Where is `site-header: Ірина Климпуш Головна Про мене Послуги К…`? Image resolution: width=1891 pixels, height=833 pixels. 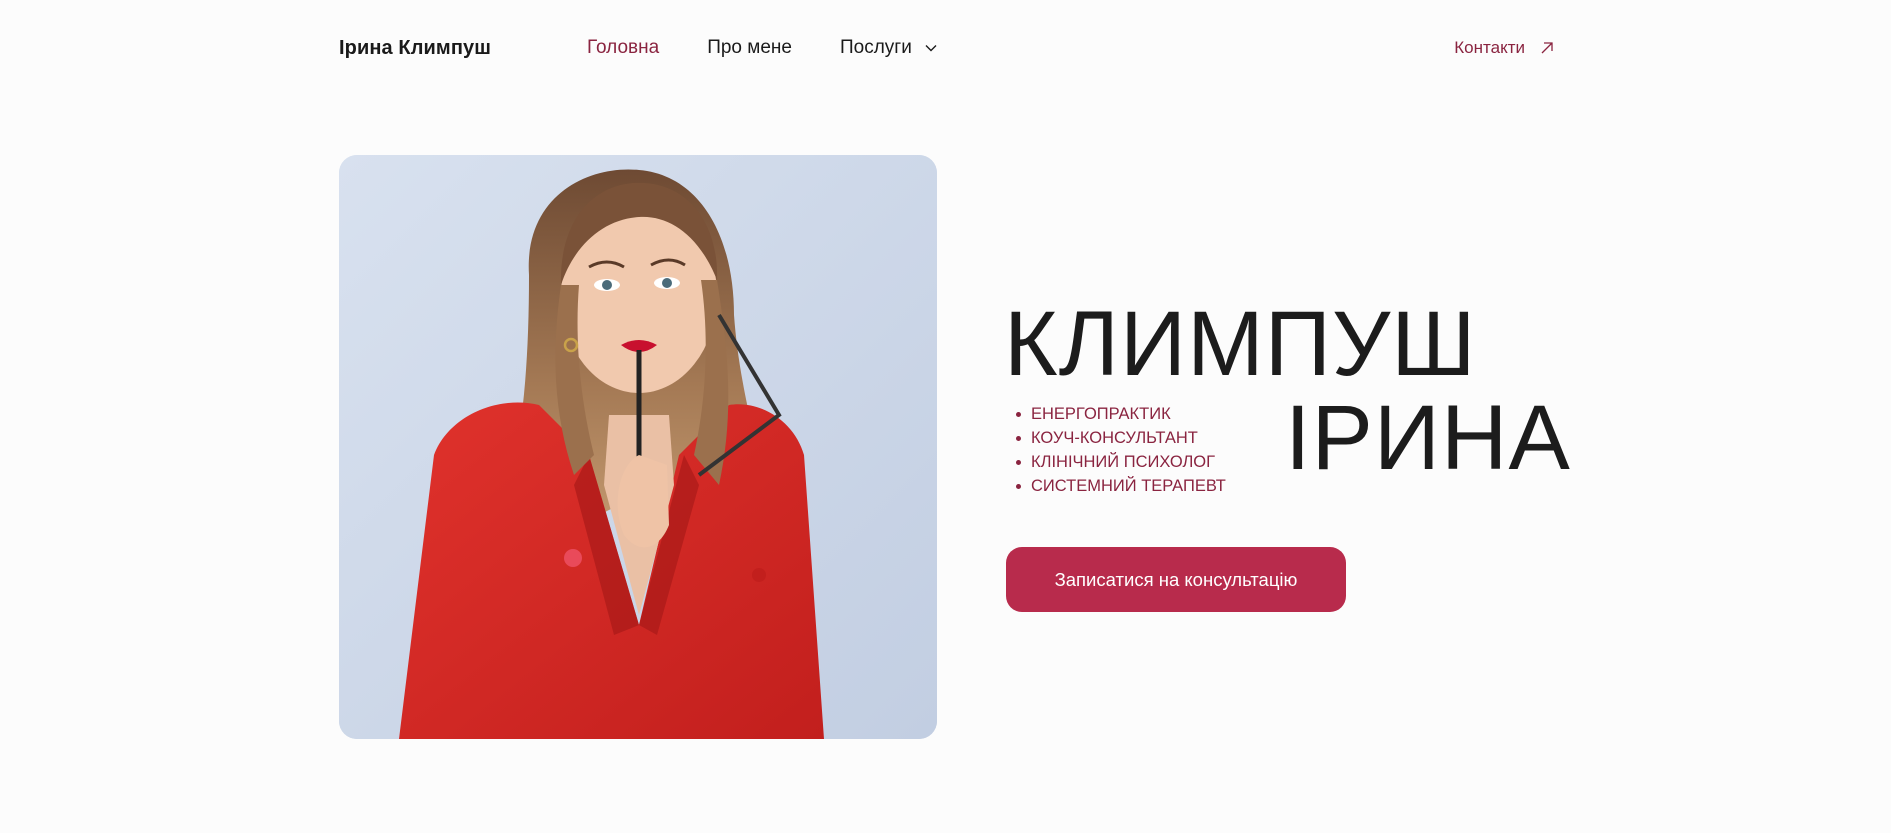
site-header: Ірина Климпуш Головна Про мене Послуги К… is located at coordinates (947, 48).